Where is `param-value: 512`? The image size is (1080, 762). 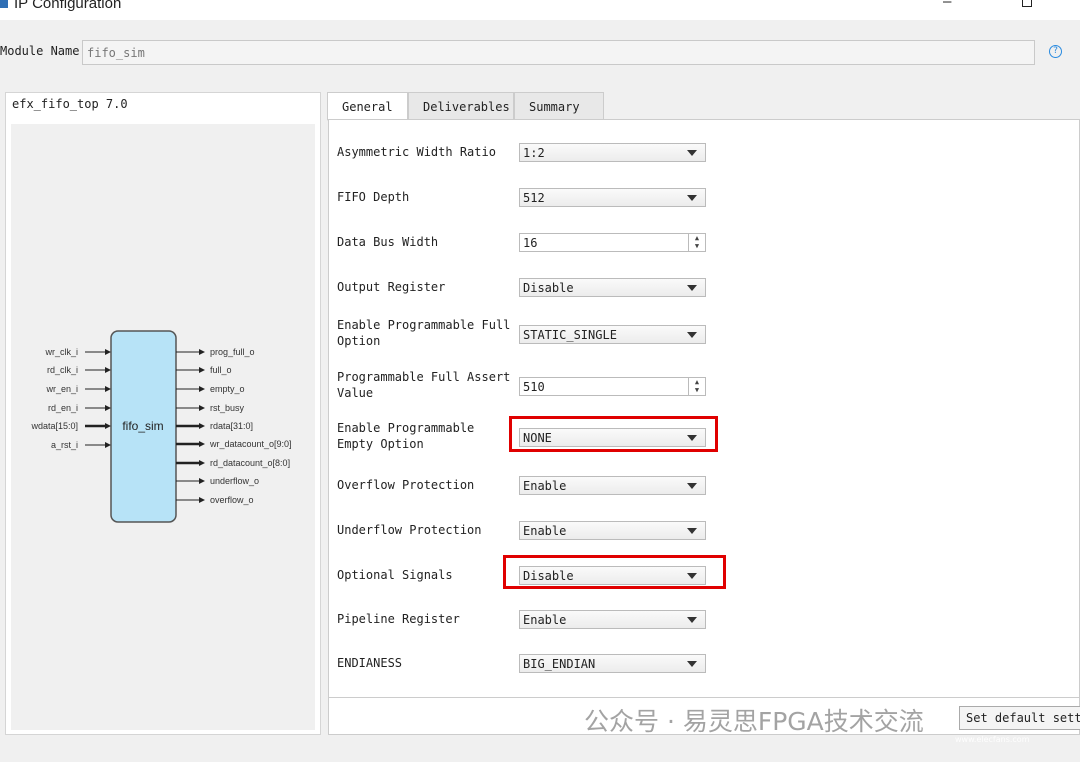
param-value: 512 is located at coordinates (534, 198).